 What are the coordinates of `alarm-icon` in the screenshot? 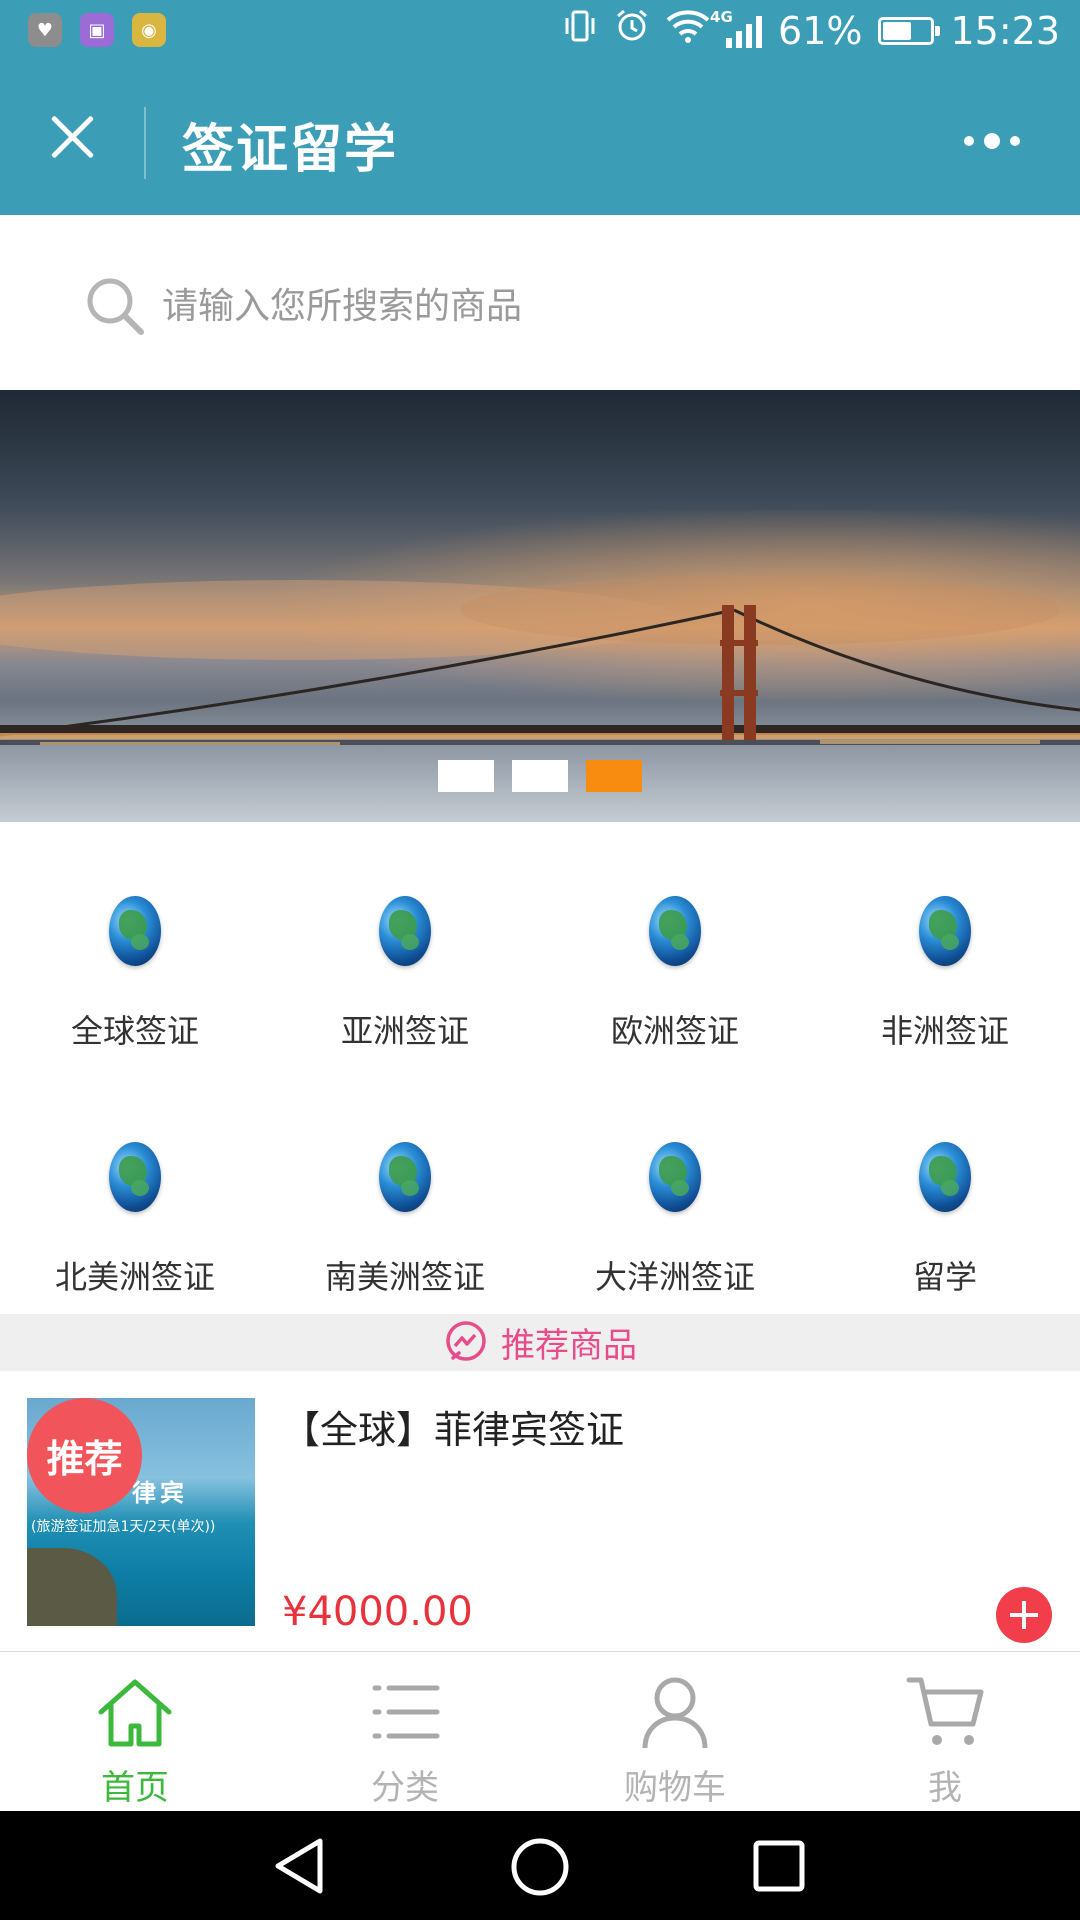 It's located at (632, 30).